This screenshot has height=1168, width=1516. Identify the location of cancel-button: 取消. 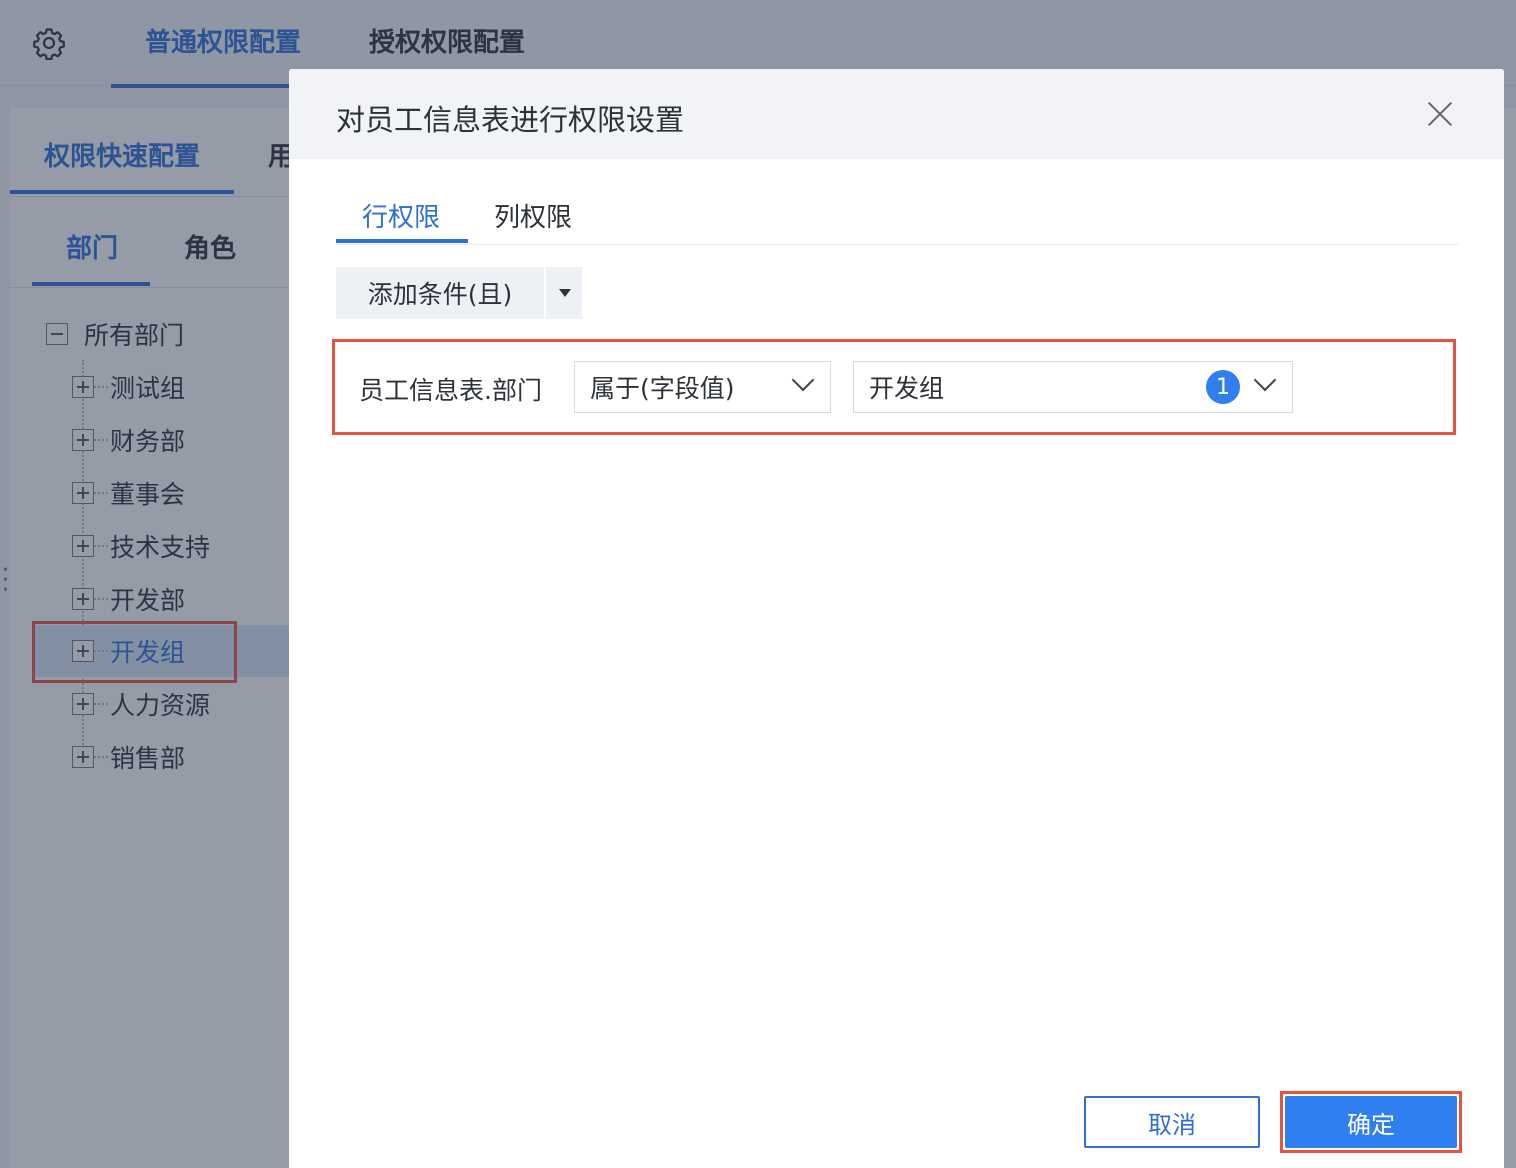
(1172, 1122).